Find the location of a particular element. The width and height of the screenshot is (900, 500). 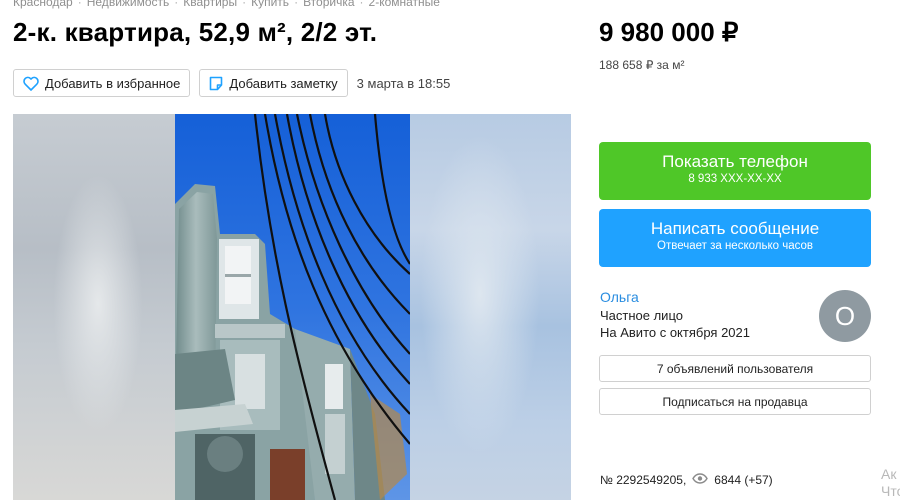

ad-number: № 2292549205 is located at coordinates (641, 480).